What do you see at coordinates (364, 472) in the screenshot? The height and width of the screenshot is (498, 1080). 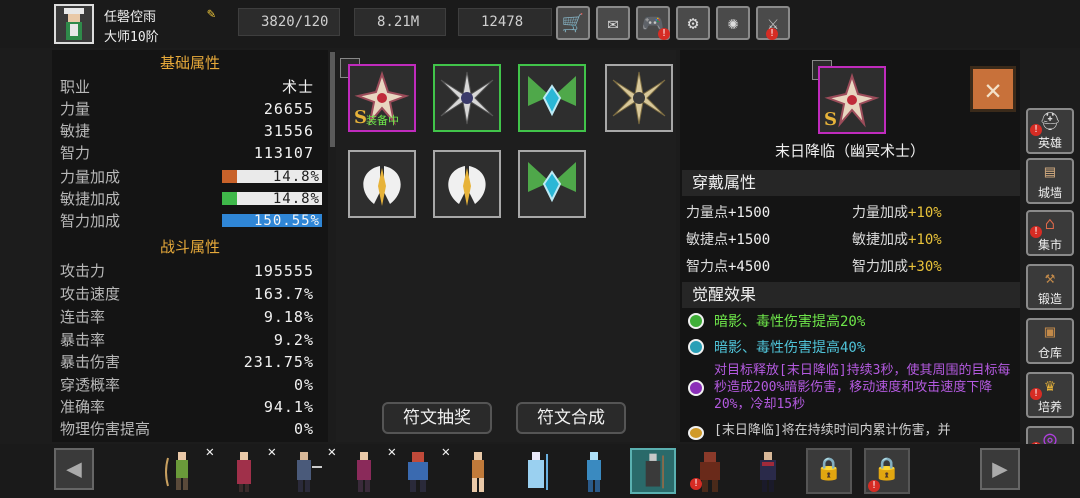 I see `assassin-hero-icon` at bounding box center [364, 472].